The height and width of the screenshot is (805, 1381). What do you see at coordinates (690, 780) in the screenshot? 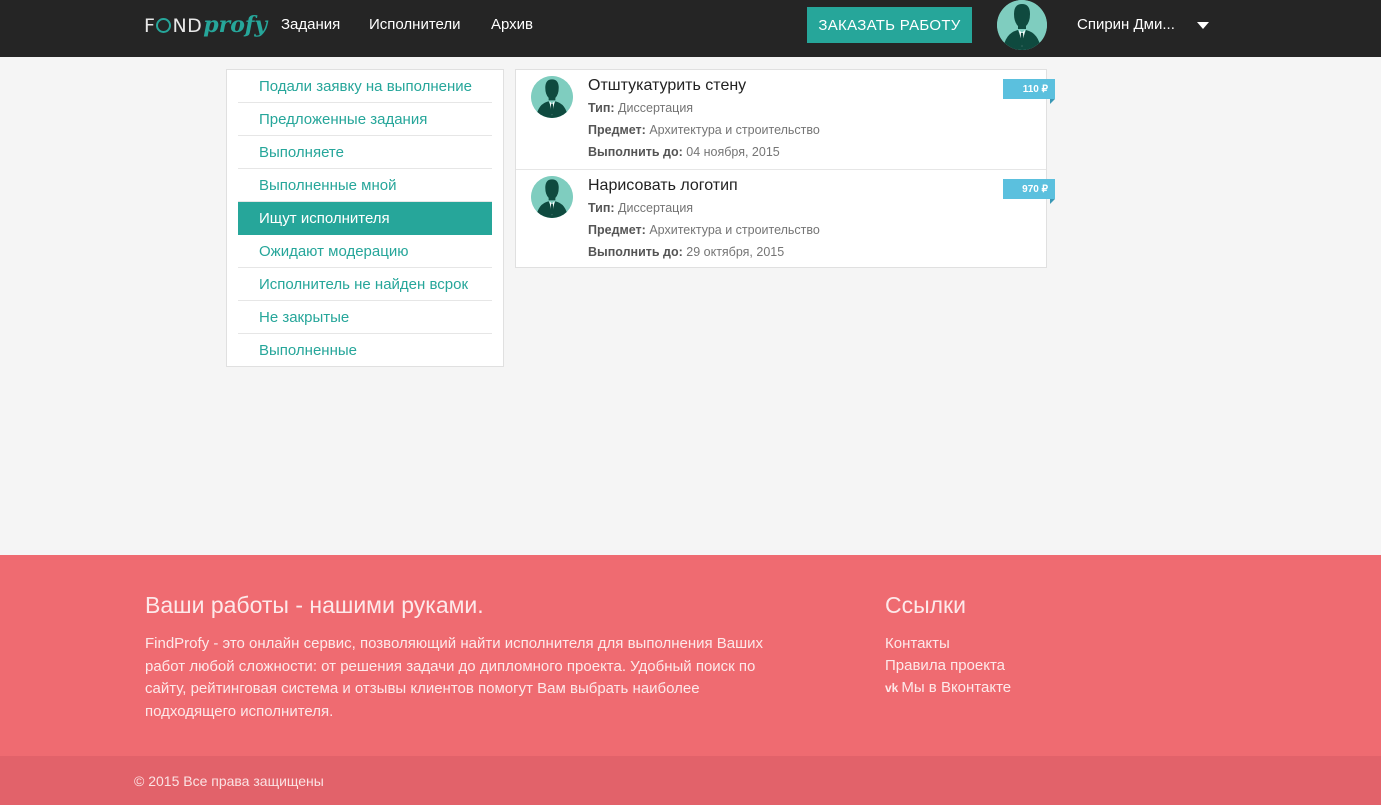
I see `copyright-bar: © 2015 Все права защищены` at bounding box center [690, 780].